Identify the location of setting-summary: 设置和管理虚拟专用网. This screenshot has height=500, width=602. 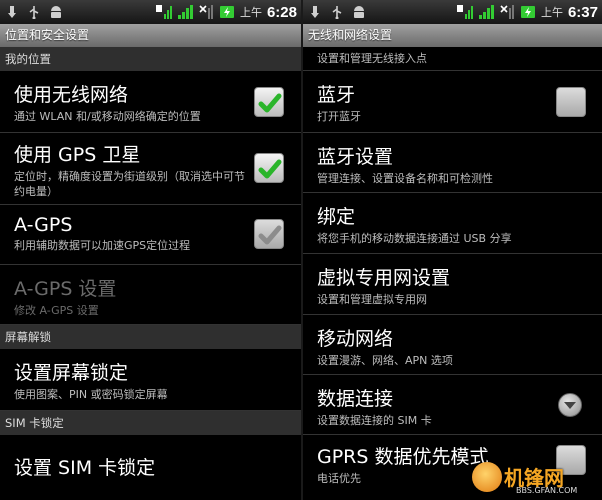
(372, 299).